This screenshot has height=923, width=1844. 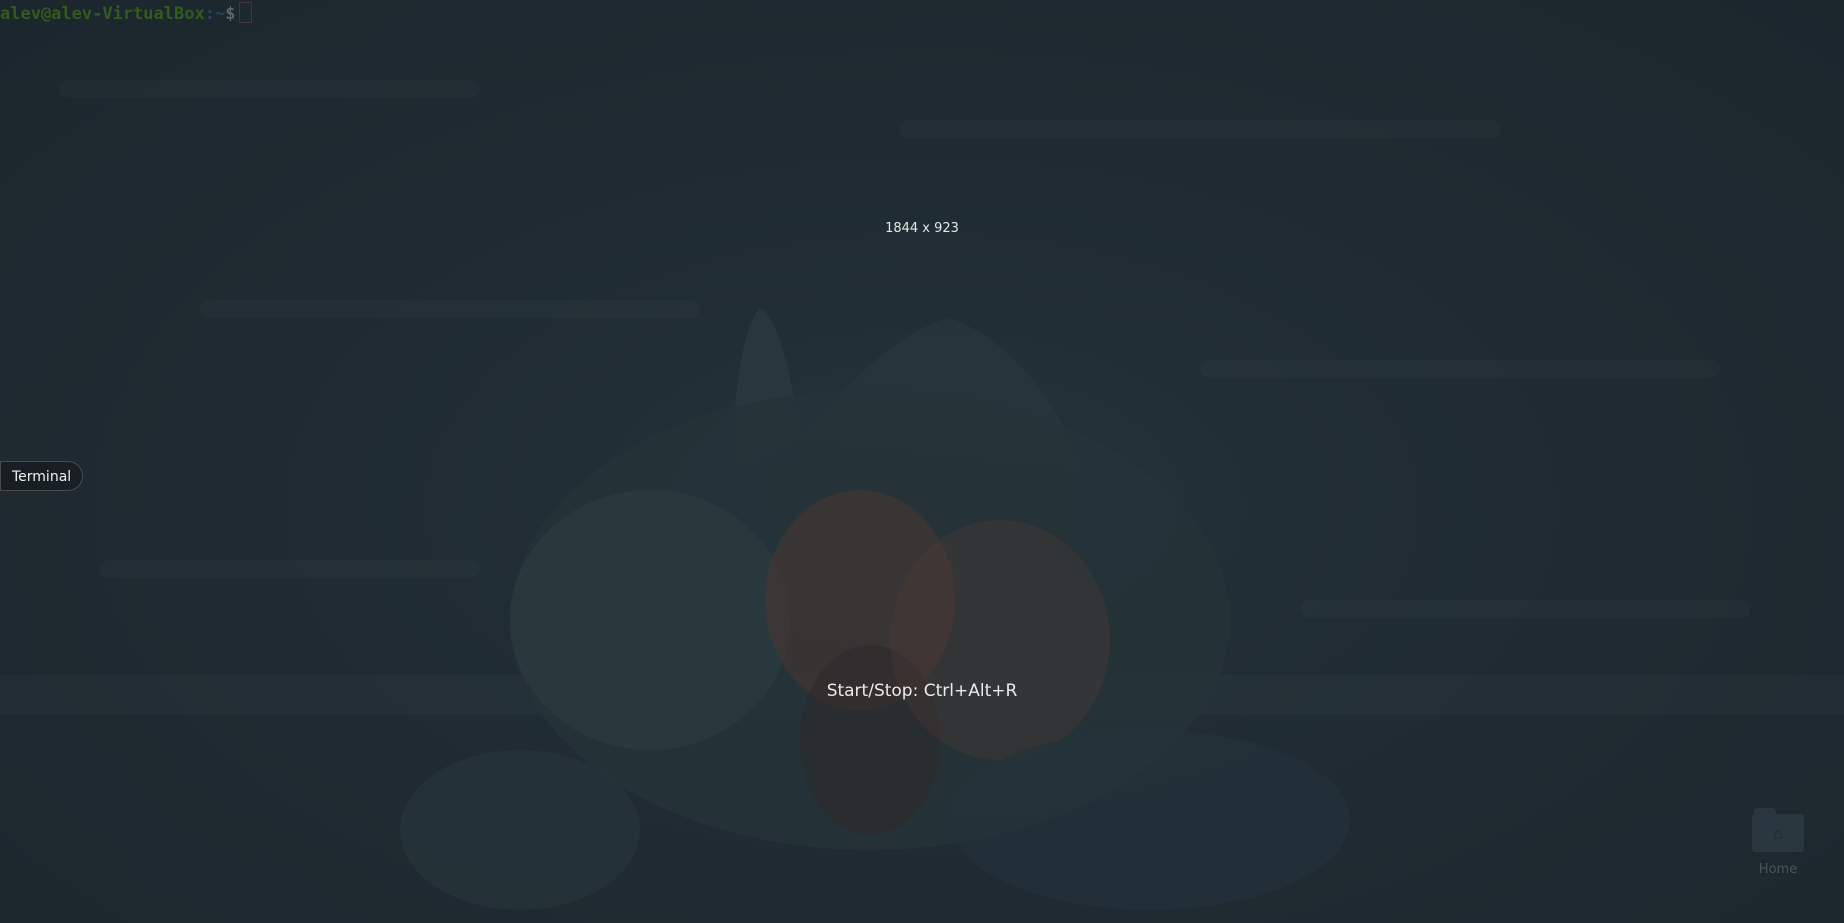 I want to click on prompt-user-host: alev@alev-VirtualBox, so click(x=102, y=14).